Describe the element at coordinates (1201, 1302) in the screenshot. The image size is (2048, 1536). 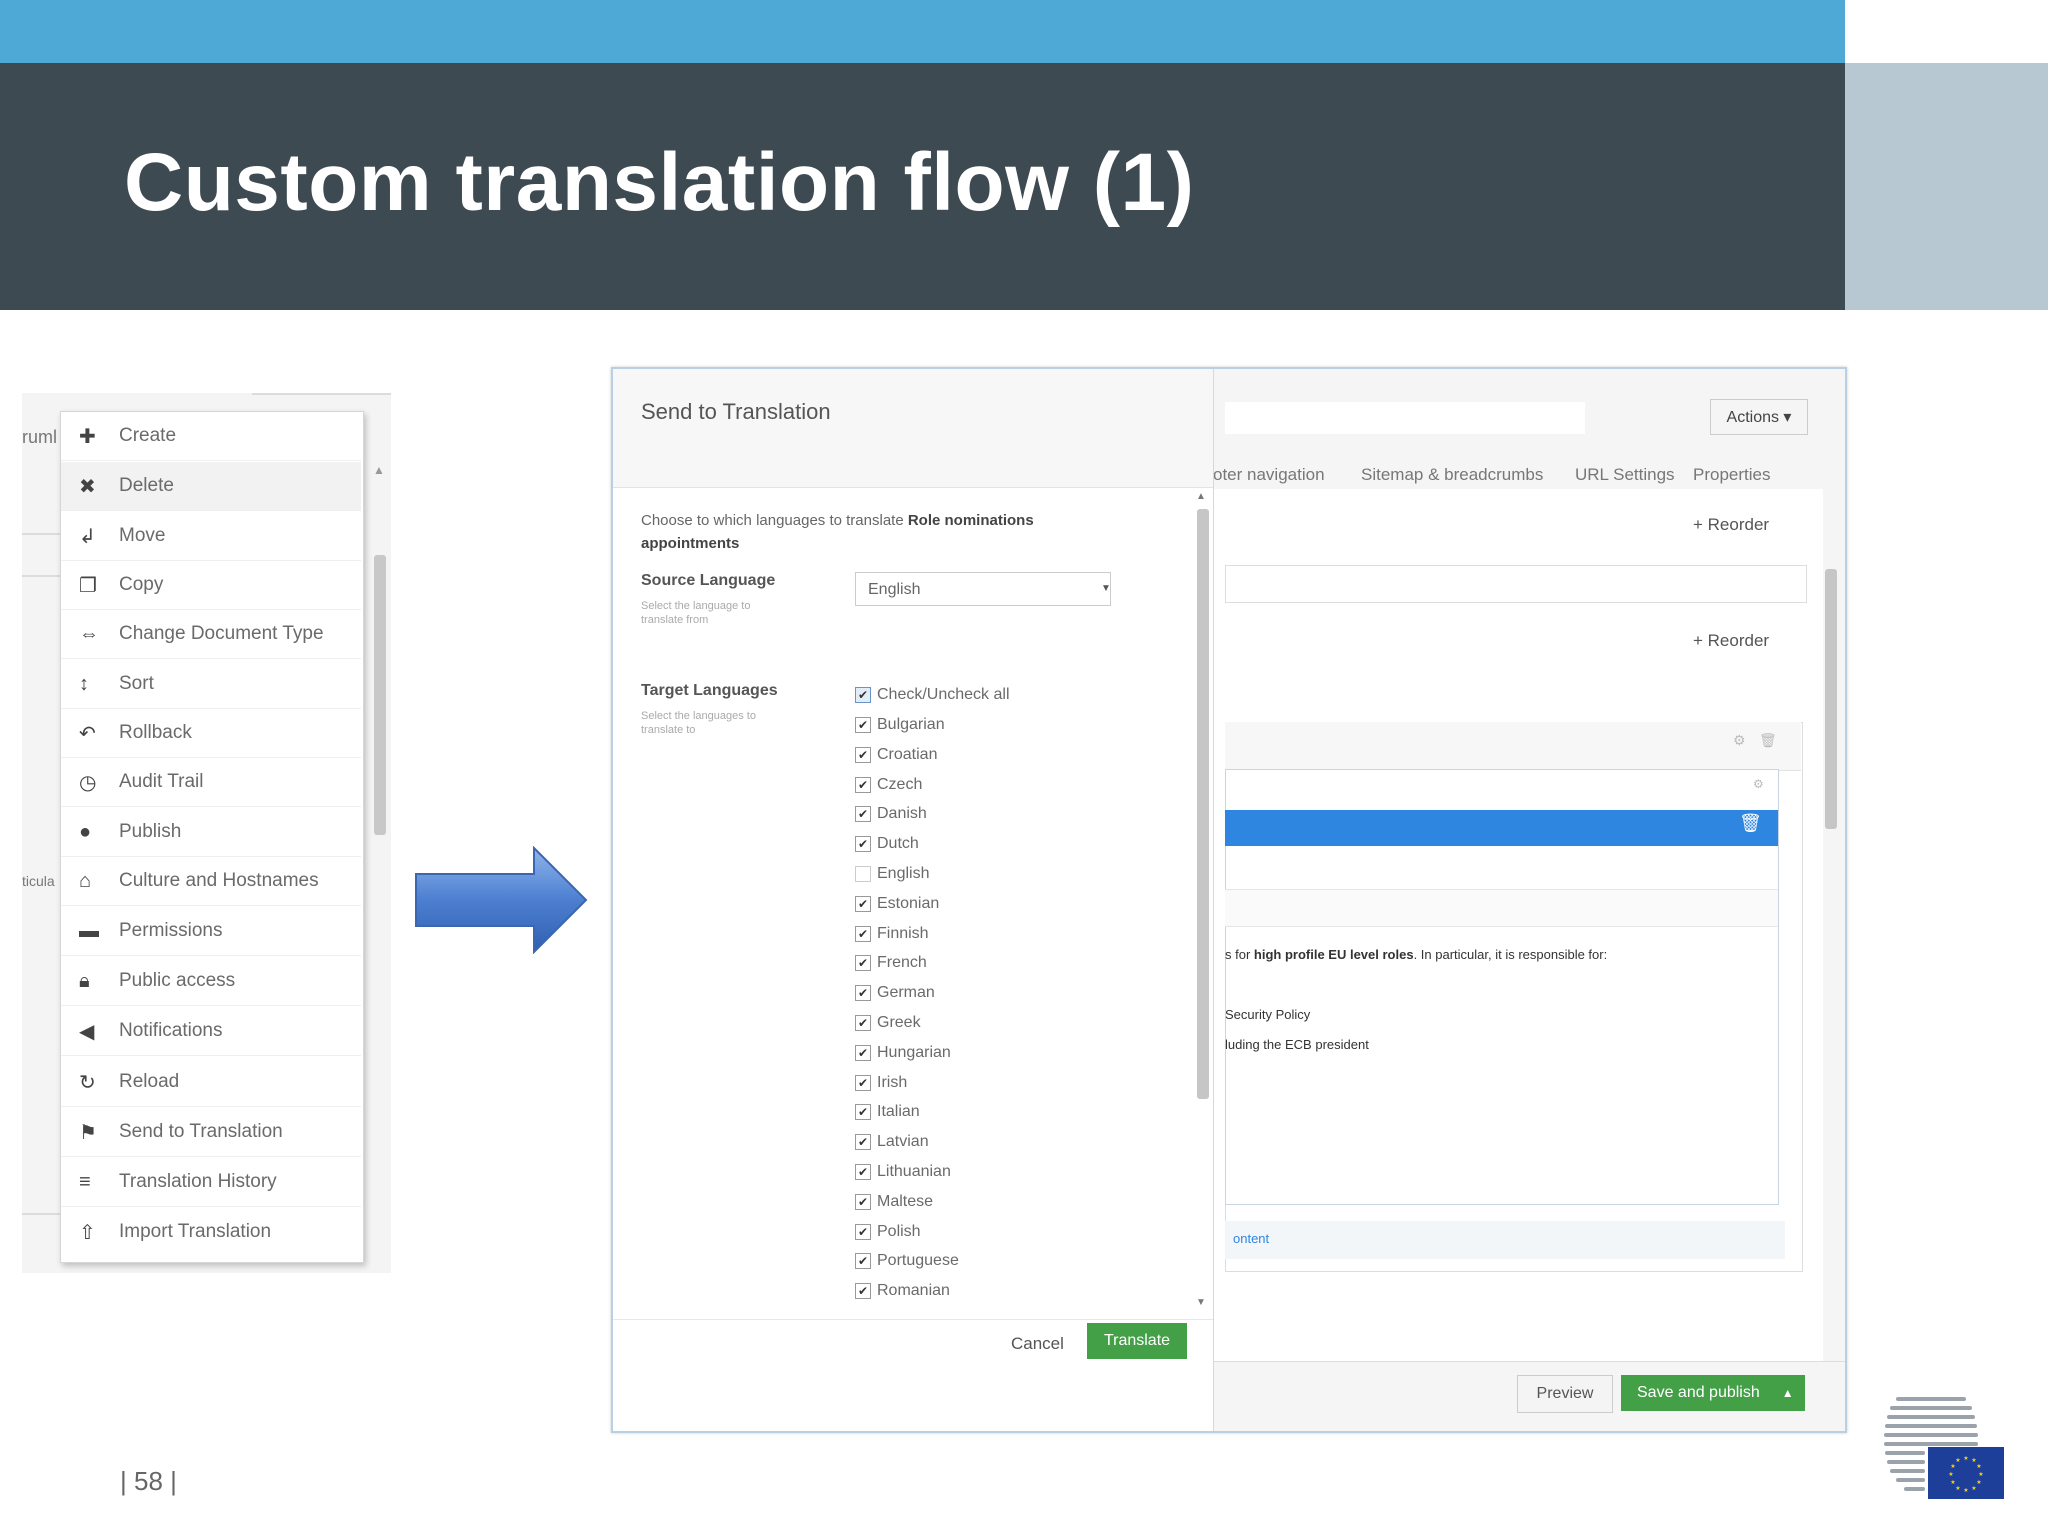
I see `scroll-down-arrow: ▼` at that location.